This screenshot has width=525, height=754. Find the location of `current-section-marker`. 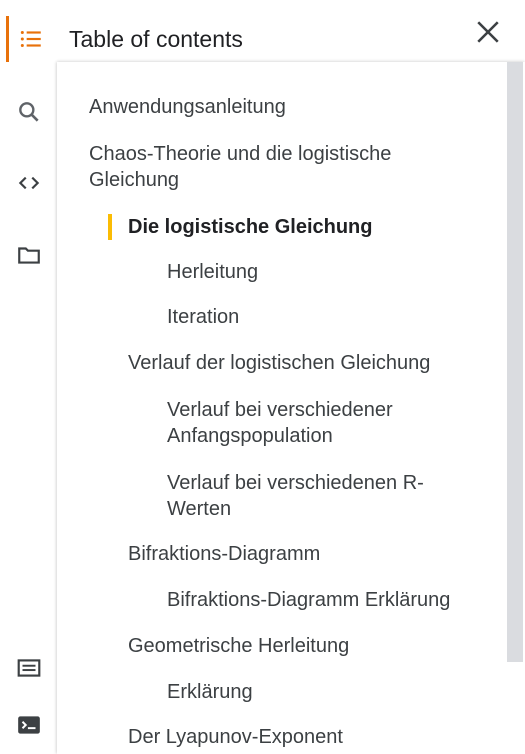

current-section-marker is located at coordinates (110, 227).